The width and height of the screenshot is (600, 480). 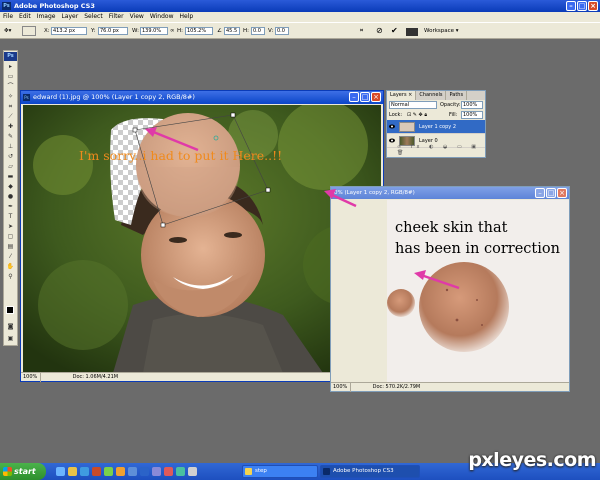 What do you see at coordinates (10, 127) in the screenshot?
I see `healing-brush-icon: ✚` at bounding box center [10, 127].